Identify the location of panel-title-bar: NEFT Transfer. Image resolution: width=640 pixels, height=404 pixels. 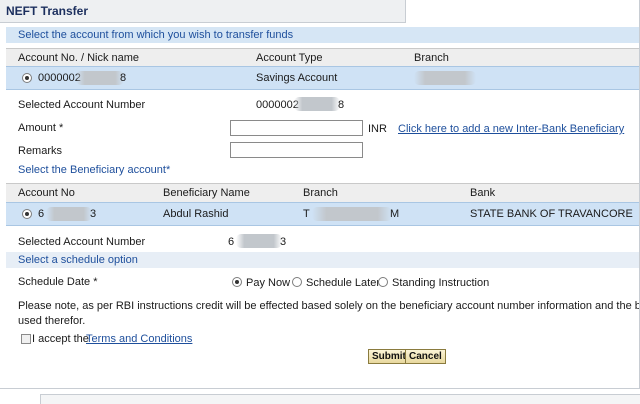
(203, 11).